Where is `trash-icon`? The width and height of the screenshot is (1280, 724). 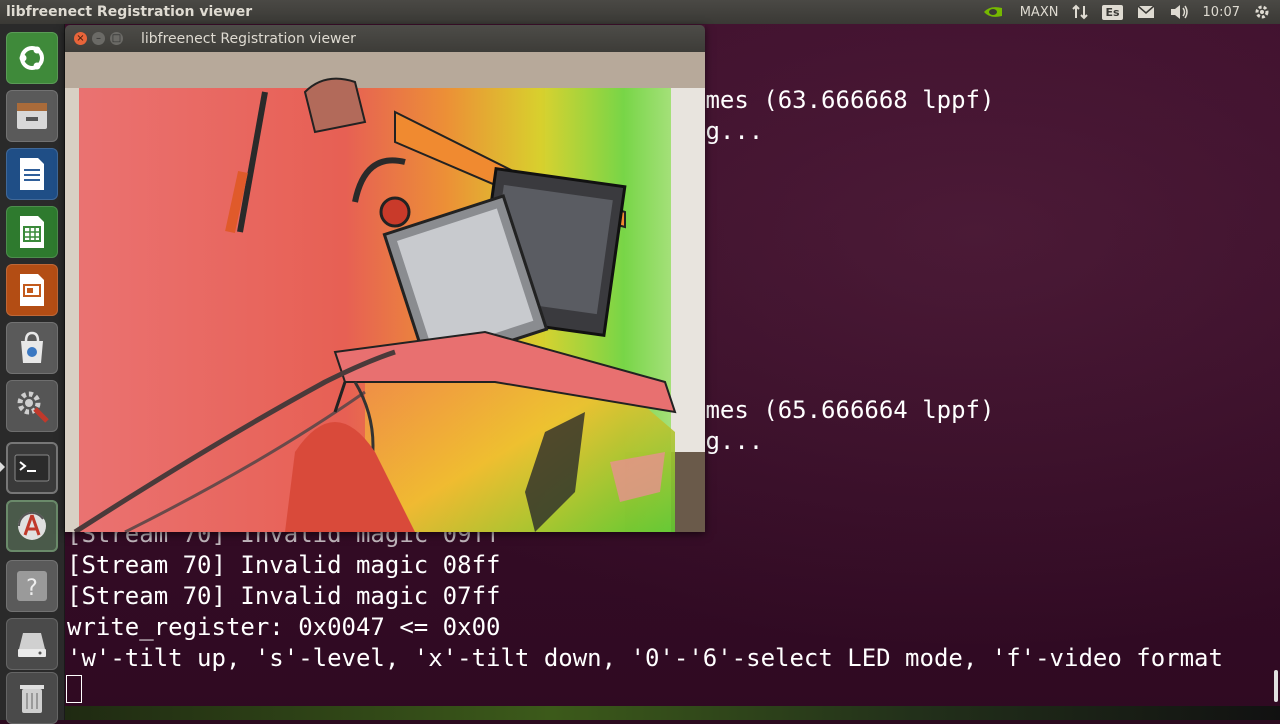 trash-icon is located at coordinates (32, 698).